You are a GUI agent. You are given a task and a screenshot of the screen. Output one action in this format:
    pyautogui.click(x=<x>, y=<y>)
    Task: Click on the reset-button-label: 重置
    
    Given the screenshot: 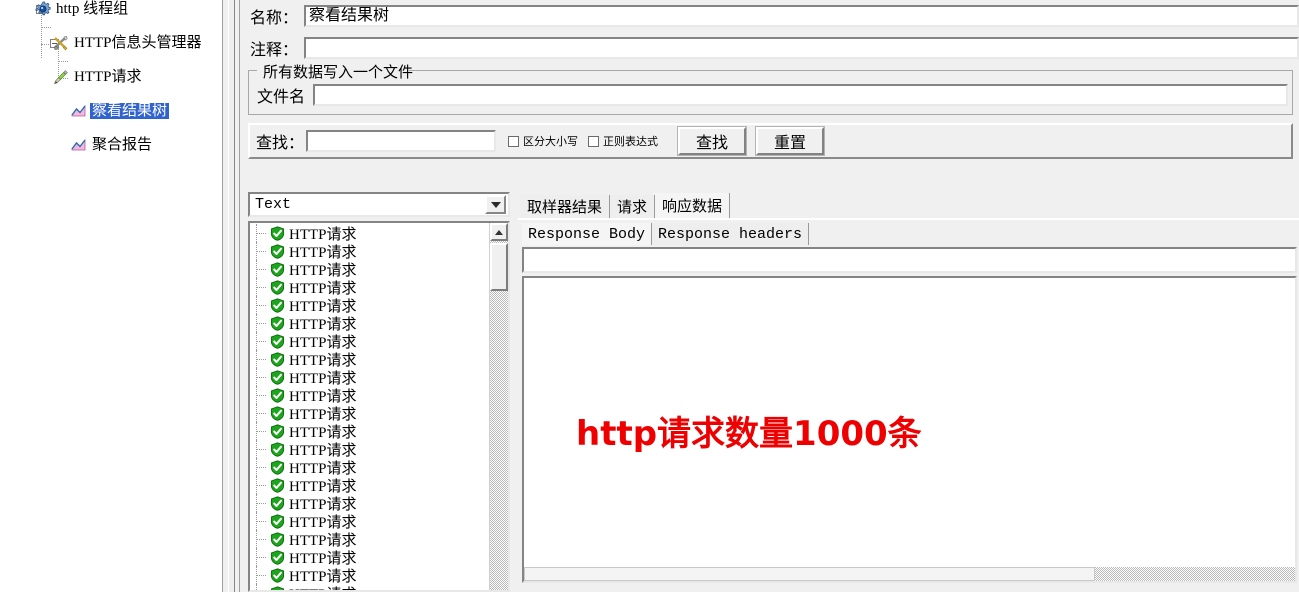 What is the action you would take?
    pyautogui.click(x=789, y=143)
    